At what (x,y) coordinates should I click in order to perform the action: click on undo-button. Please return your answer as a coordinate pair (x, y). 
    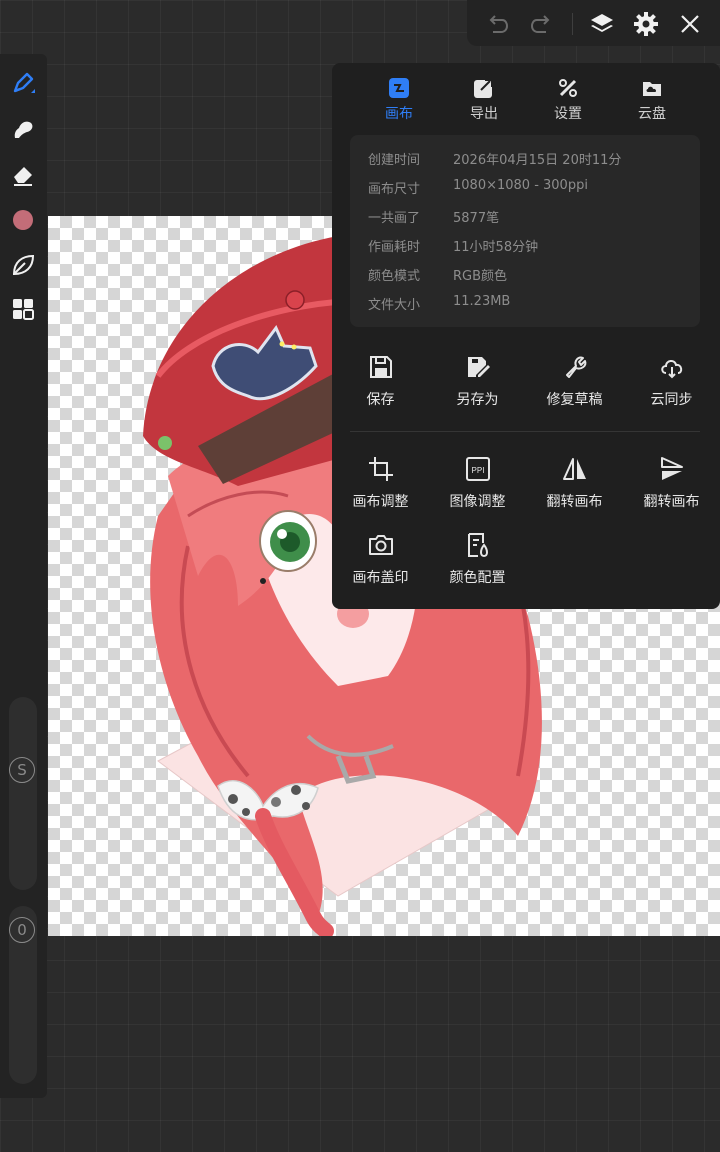
    Looking at the image, I should click on (497, 24).